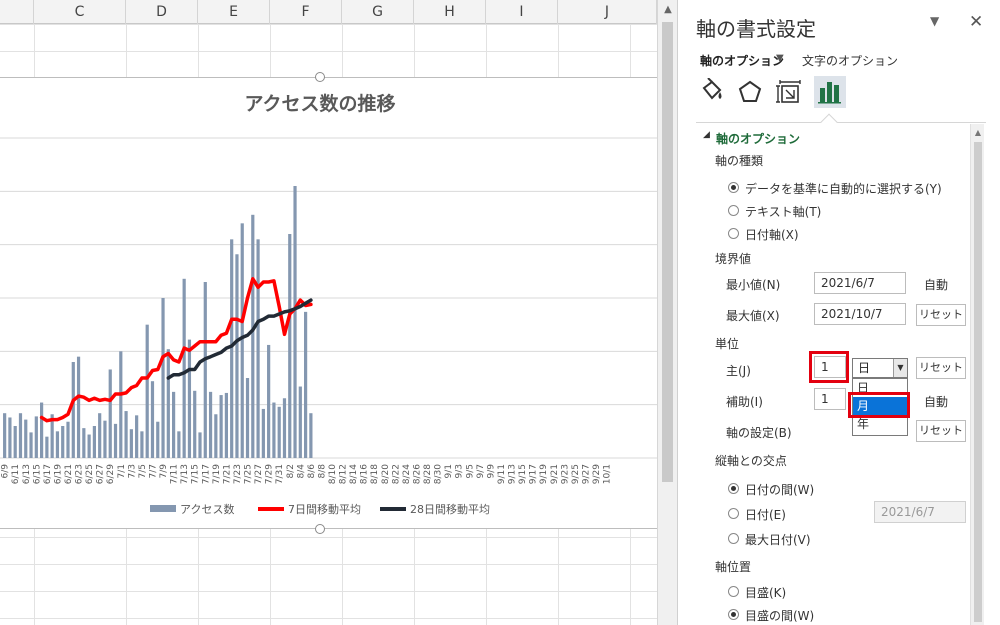 The height and width of the screenshot is (625, 1000). Describe the element at coordinates (733, 210) in the screenshot. I see `radio-axis-type-text` at that location.